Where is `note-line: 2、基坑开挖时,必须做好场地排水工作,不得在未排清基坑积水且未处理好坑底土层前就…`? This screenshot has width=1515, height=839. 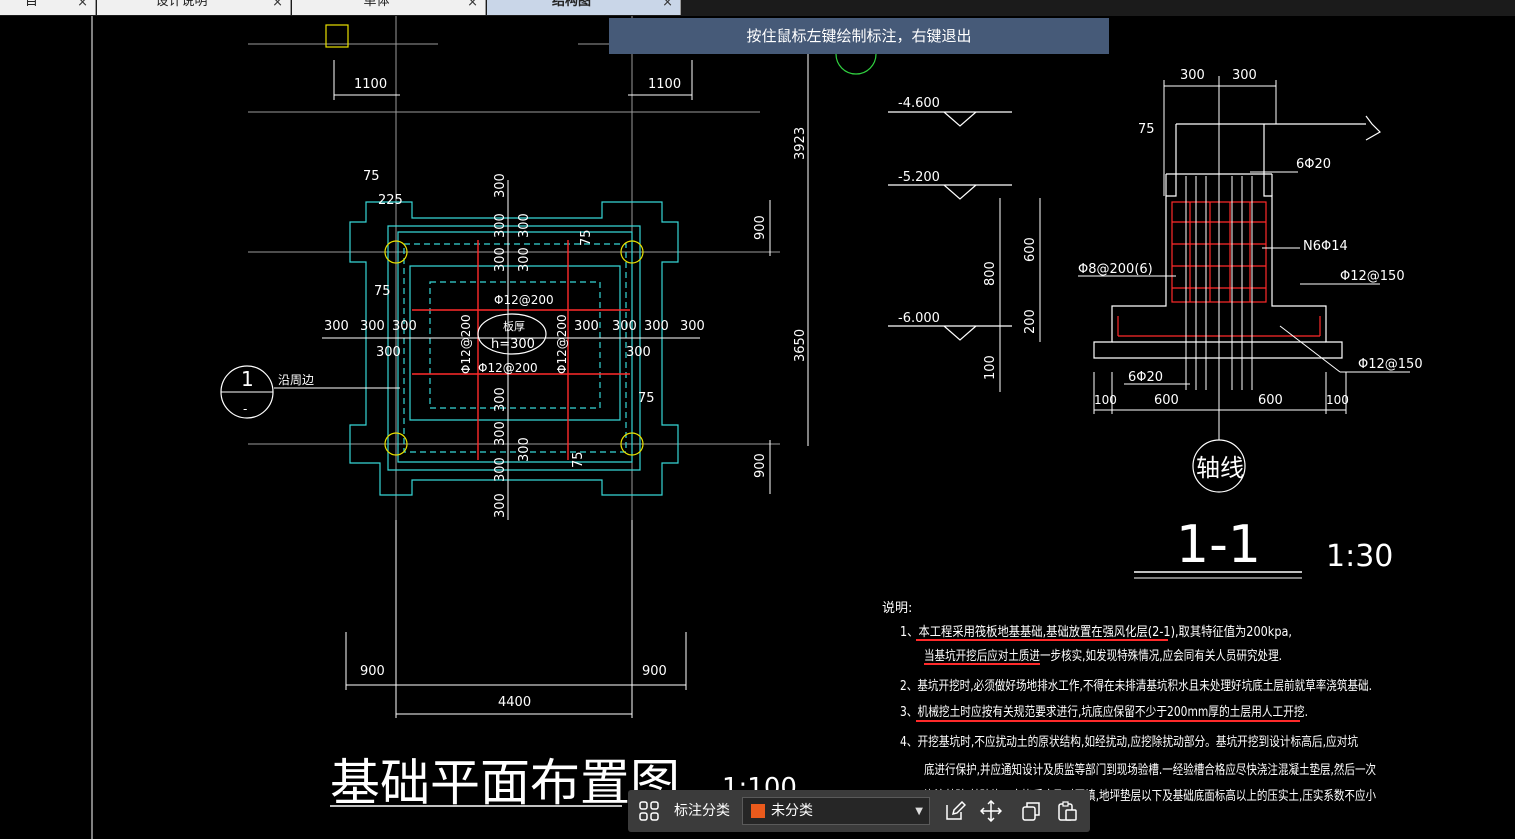
note-line: 2、基坑开挖时,必须做好场地排水工作,不得在未排清基坑积水且未处理好坑底土层前就… is located at coordinates (1136, 686).